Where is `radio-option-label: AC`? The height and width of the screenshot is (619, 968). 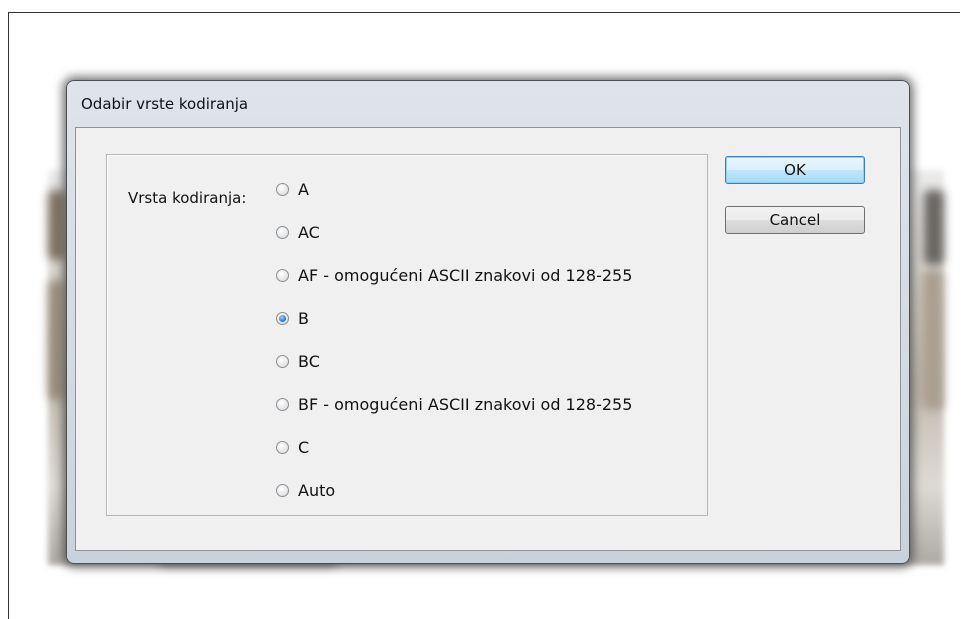 radio-option-label: AC is located at coordinates (309, 232).